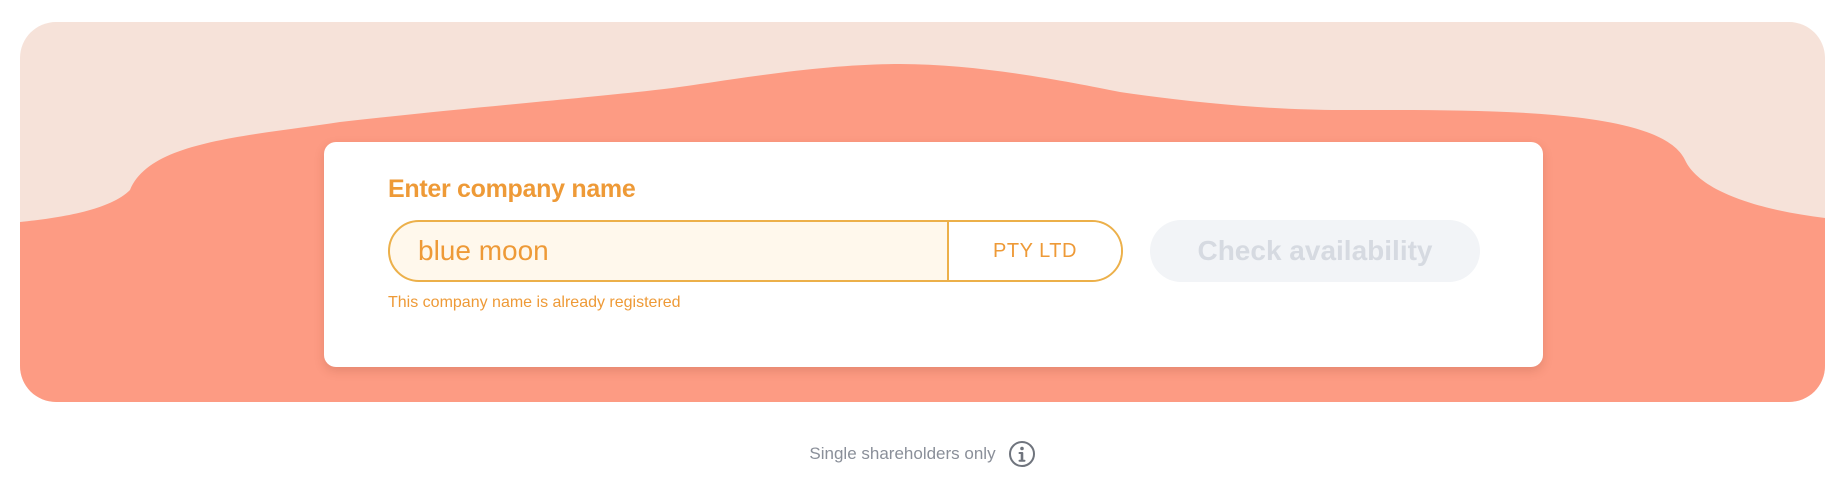 This screenshot has height=486, width=1845. I want to click on info-icon, so click(1022, 454).